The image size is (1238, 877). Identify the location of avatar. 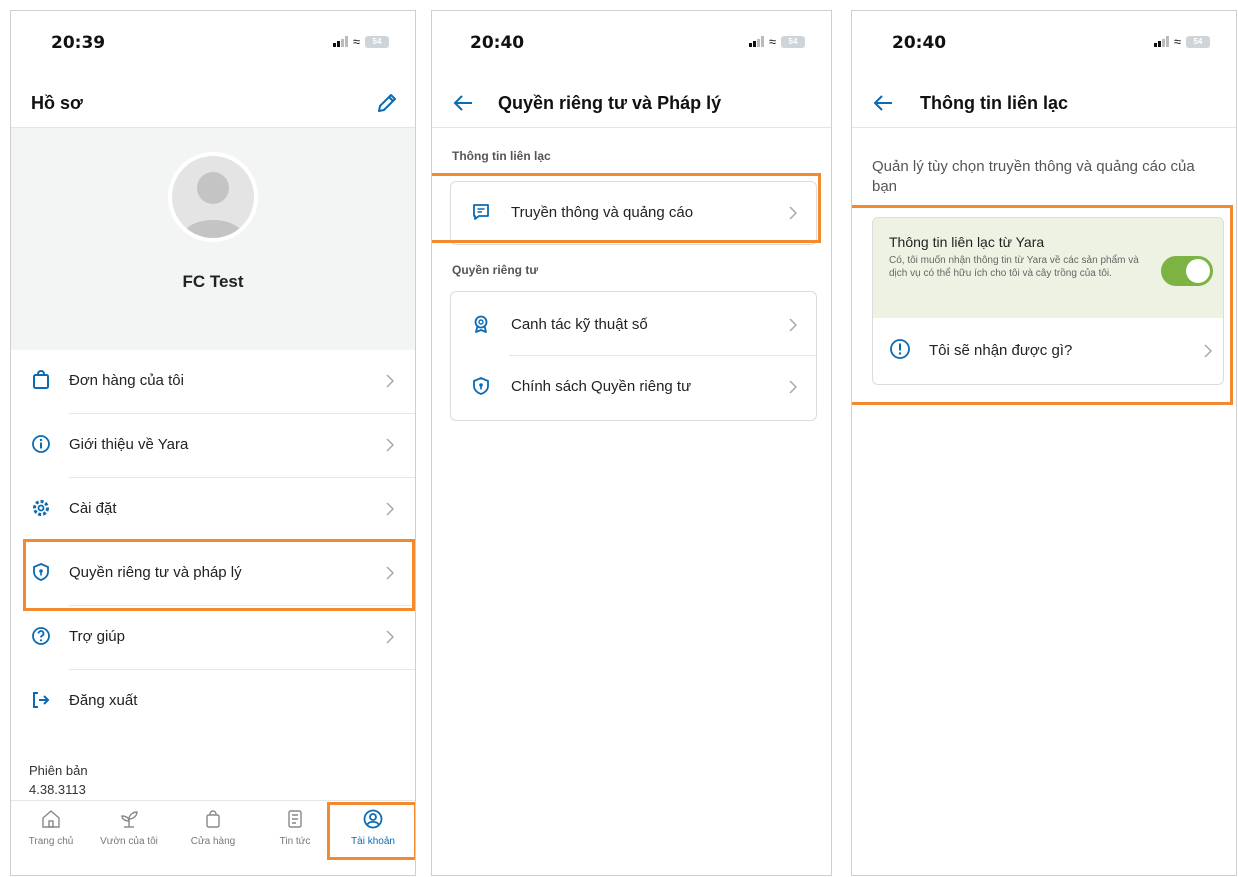
(213, 197).